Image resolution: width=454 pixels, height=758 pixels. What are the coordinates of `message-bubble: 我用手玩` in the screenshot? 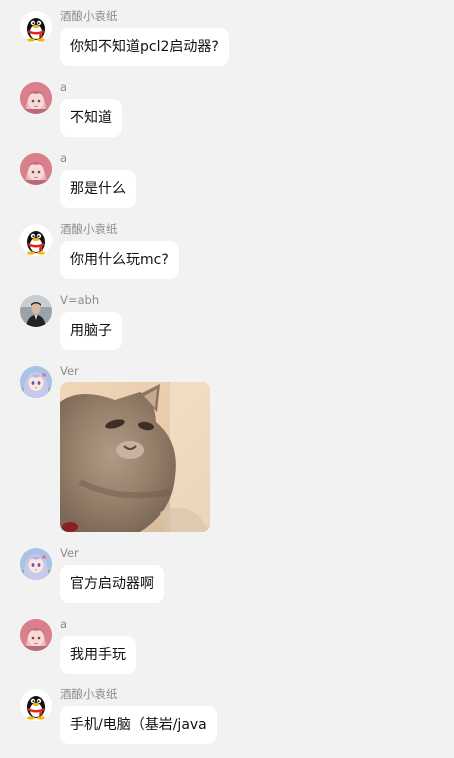 It's located at (98, 655).